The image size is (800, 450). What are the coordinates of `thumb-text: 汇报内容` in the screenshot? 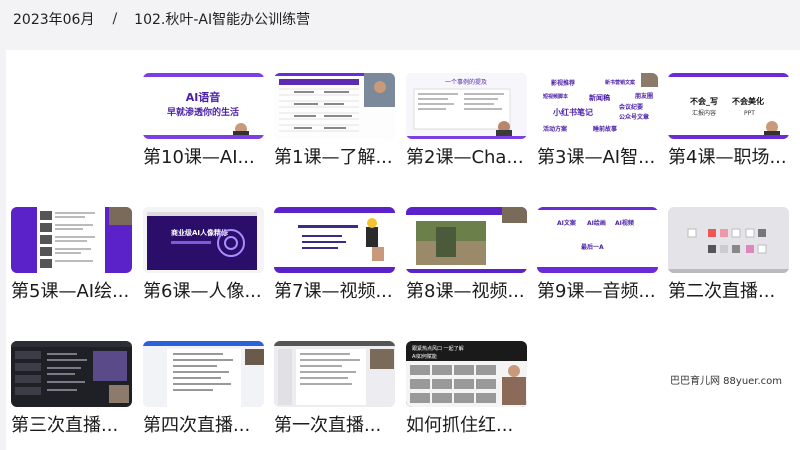 It's located at (704, 113).